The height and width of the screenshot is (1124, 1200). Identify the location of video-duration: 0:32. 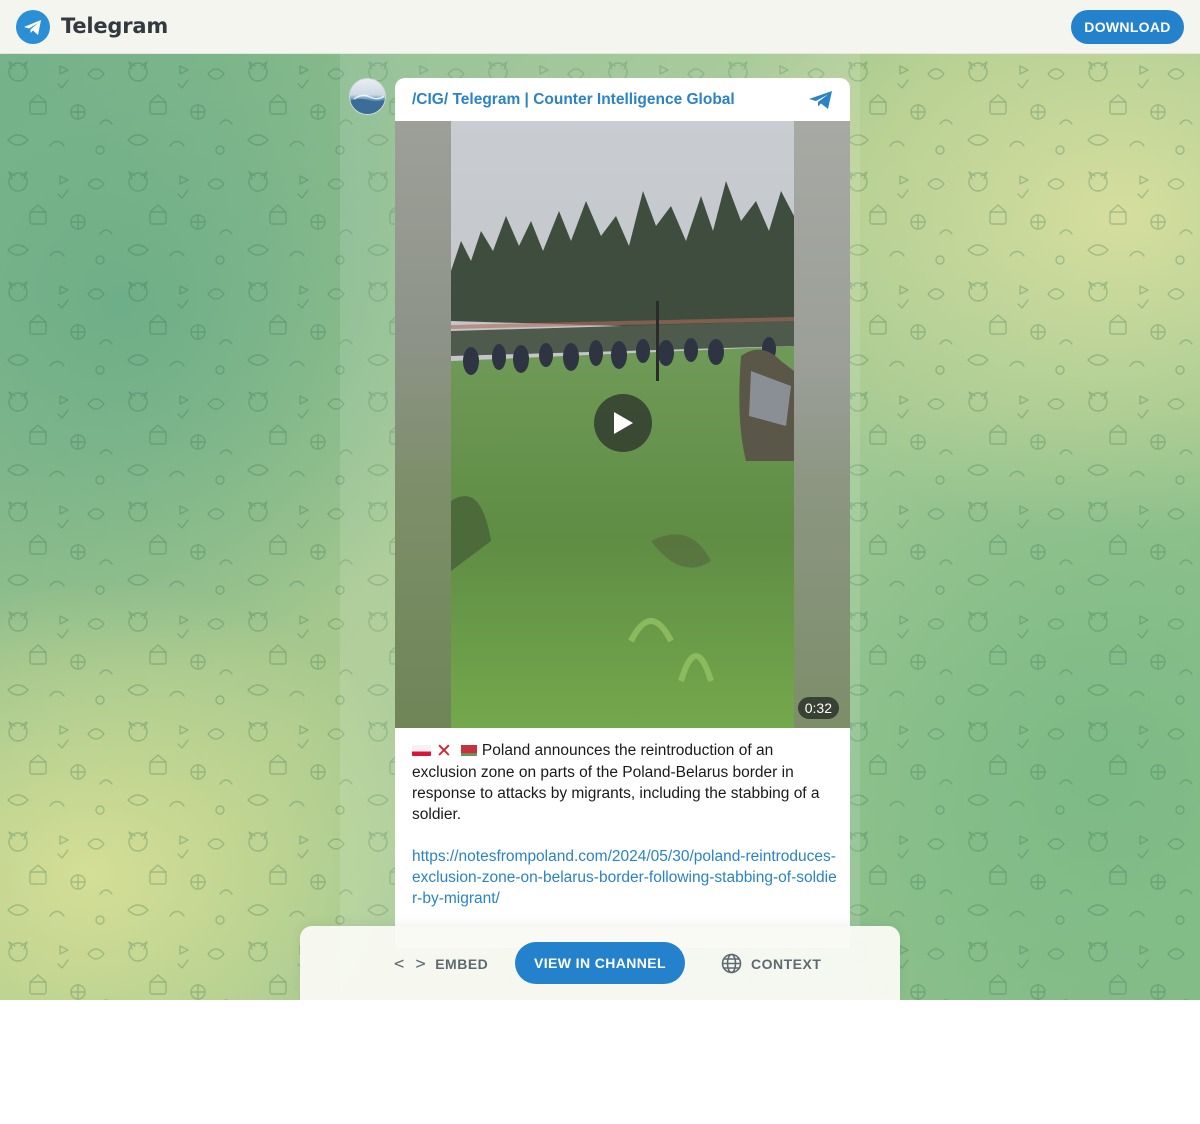
(818, 708).